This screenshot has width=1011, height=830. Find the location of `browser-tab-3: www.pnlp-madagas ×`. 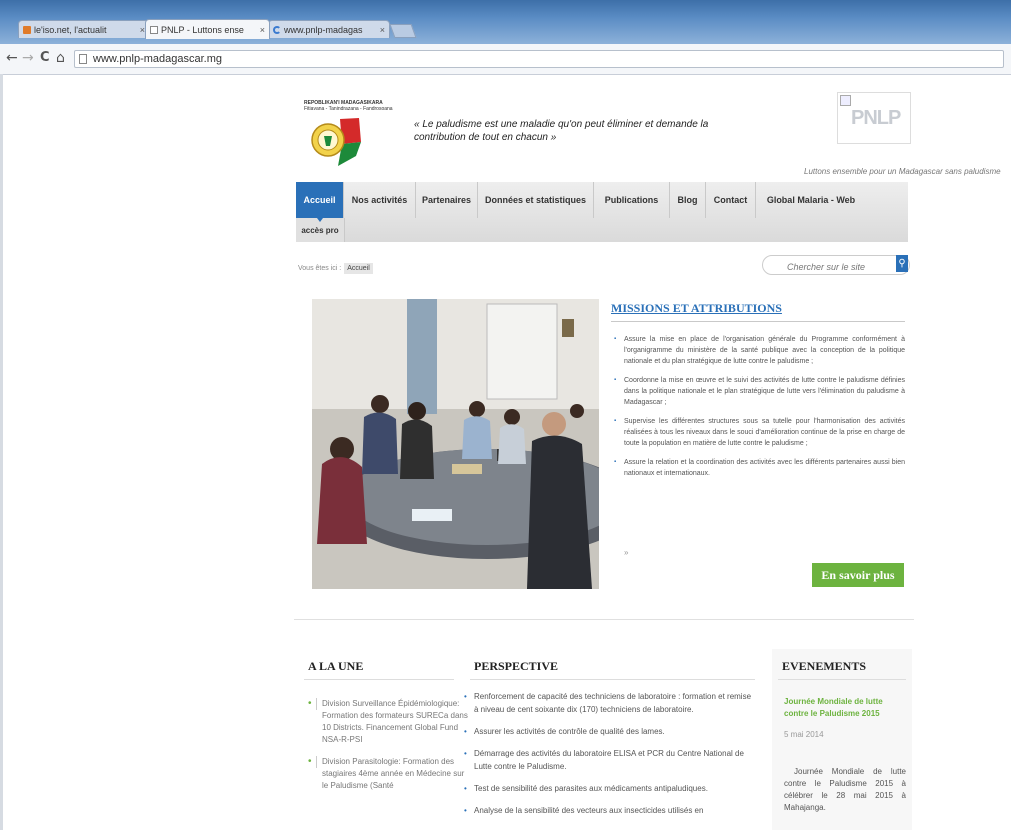

browser-tab-3: www.pnlp-madagas × is located at coordinates (329, 29).